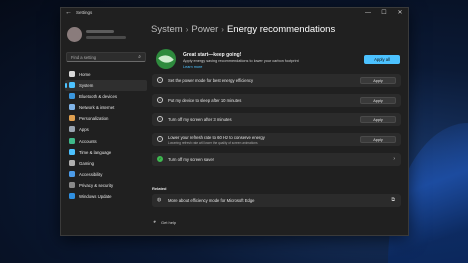  I want to click on close-button: ✕, so click(400, 13).